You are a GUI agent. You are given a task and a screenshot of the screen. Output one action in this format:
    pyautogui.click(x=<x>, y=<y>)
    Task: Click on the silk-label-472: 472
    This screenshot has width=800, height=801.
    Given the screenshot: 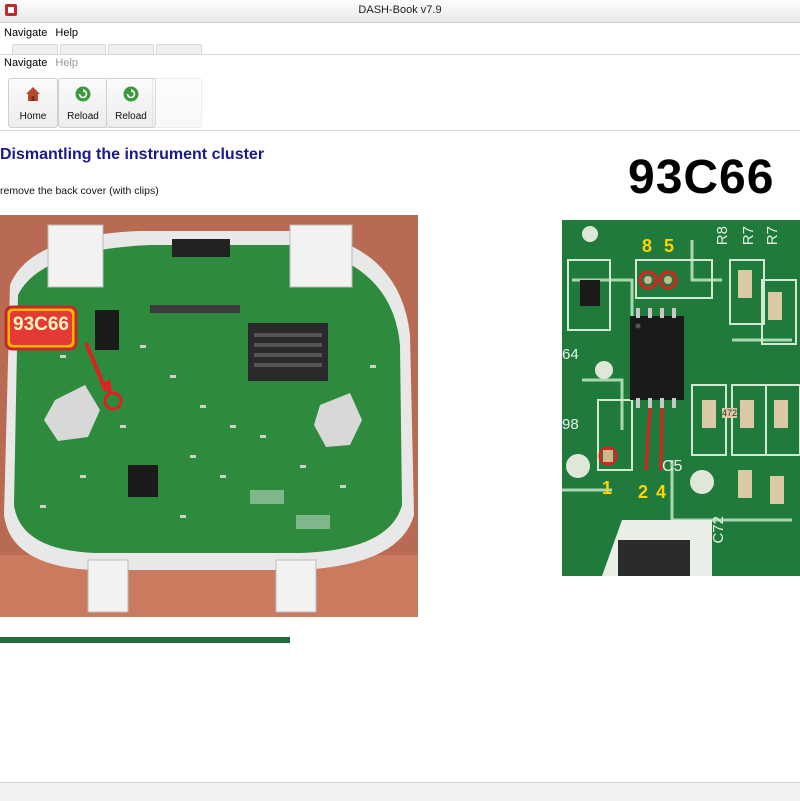 What is the action you would take?
    pyautogui.click(x=730, y=413)
    